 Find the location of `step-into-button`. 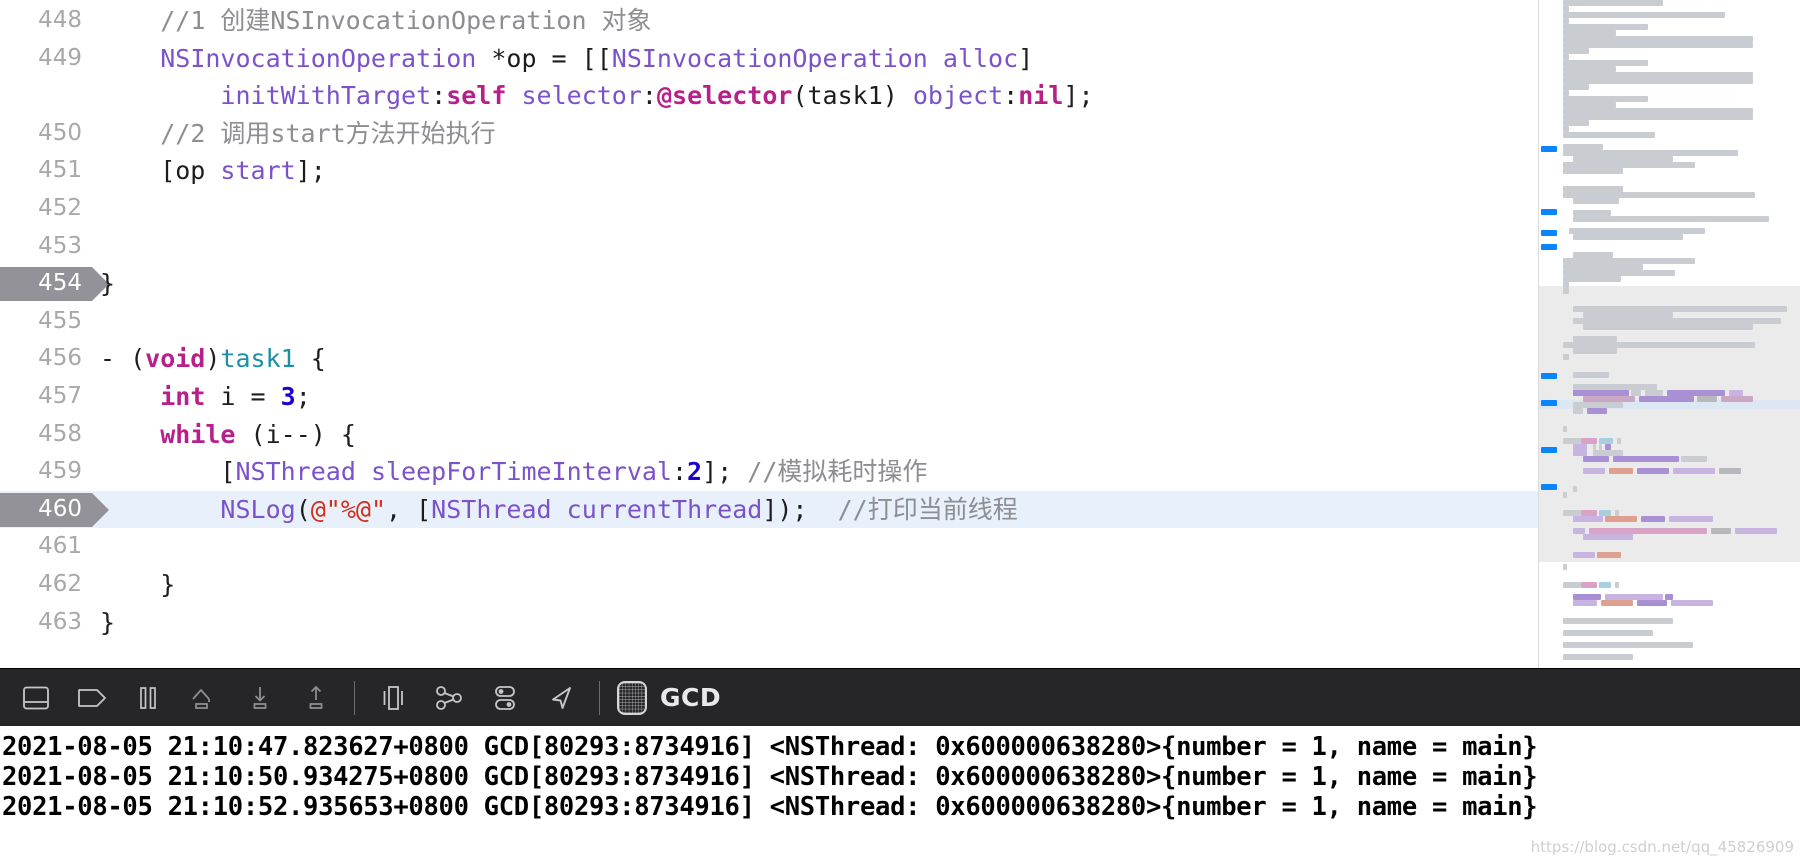

step-into-button is located at coordinates (260, 698).